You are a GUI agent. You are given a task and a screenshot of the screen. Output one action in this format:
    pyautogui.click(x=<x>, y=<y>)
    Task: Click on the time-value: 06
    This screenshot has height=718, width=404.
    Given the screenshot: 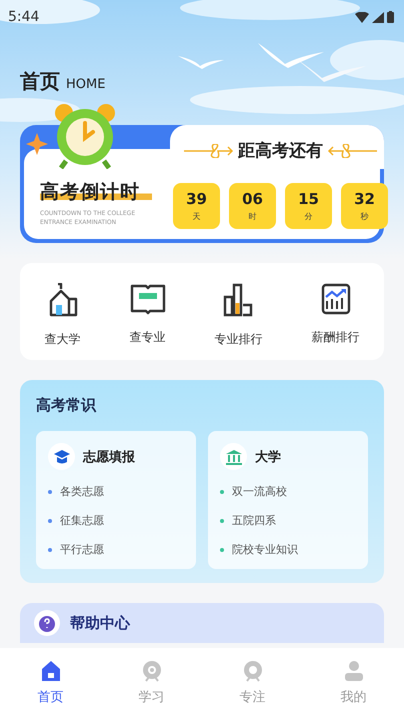 What is the action you would take?
    pyautogui.click(x=252, y=199)
    